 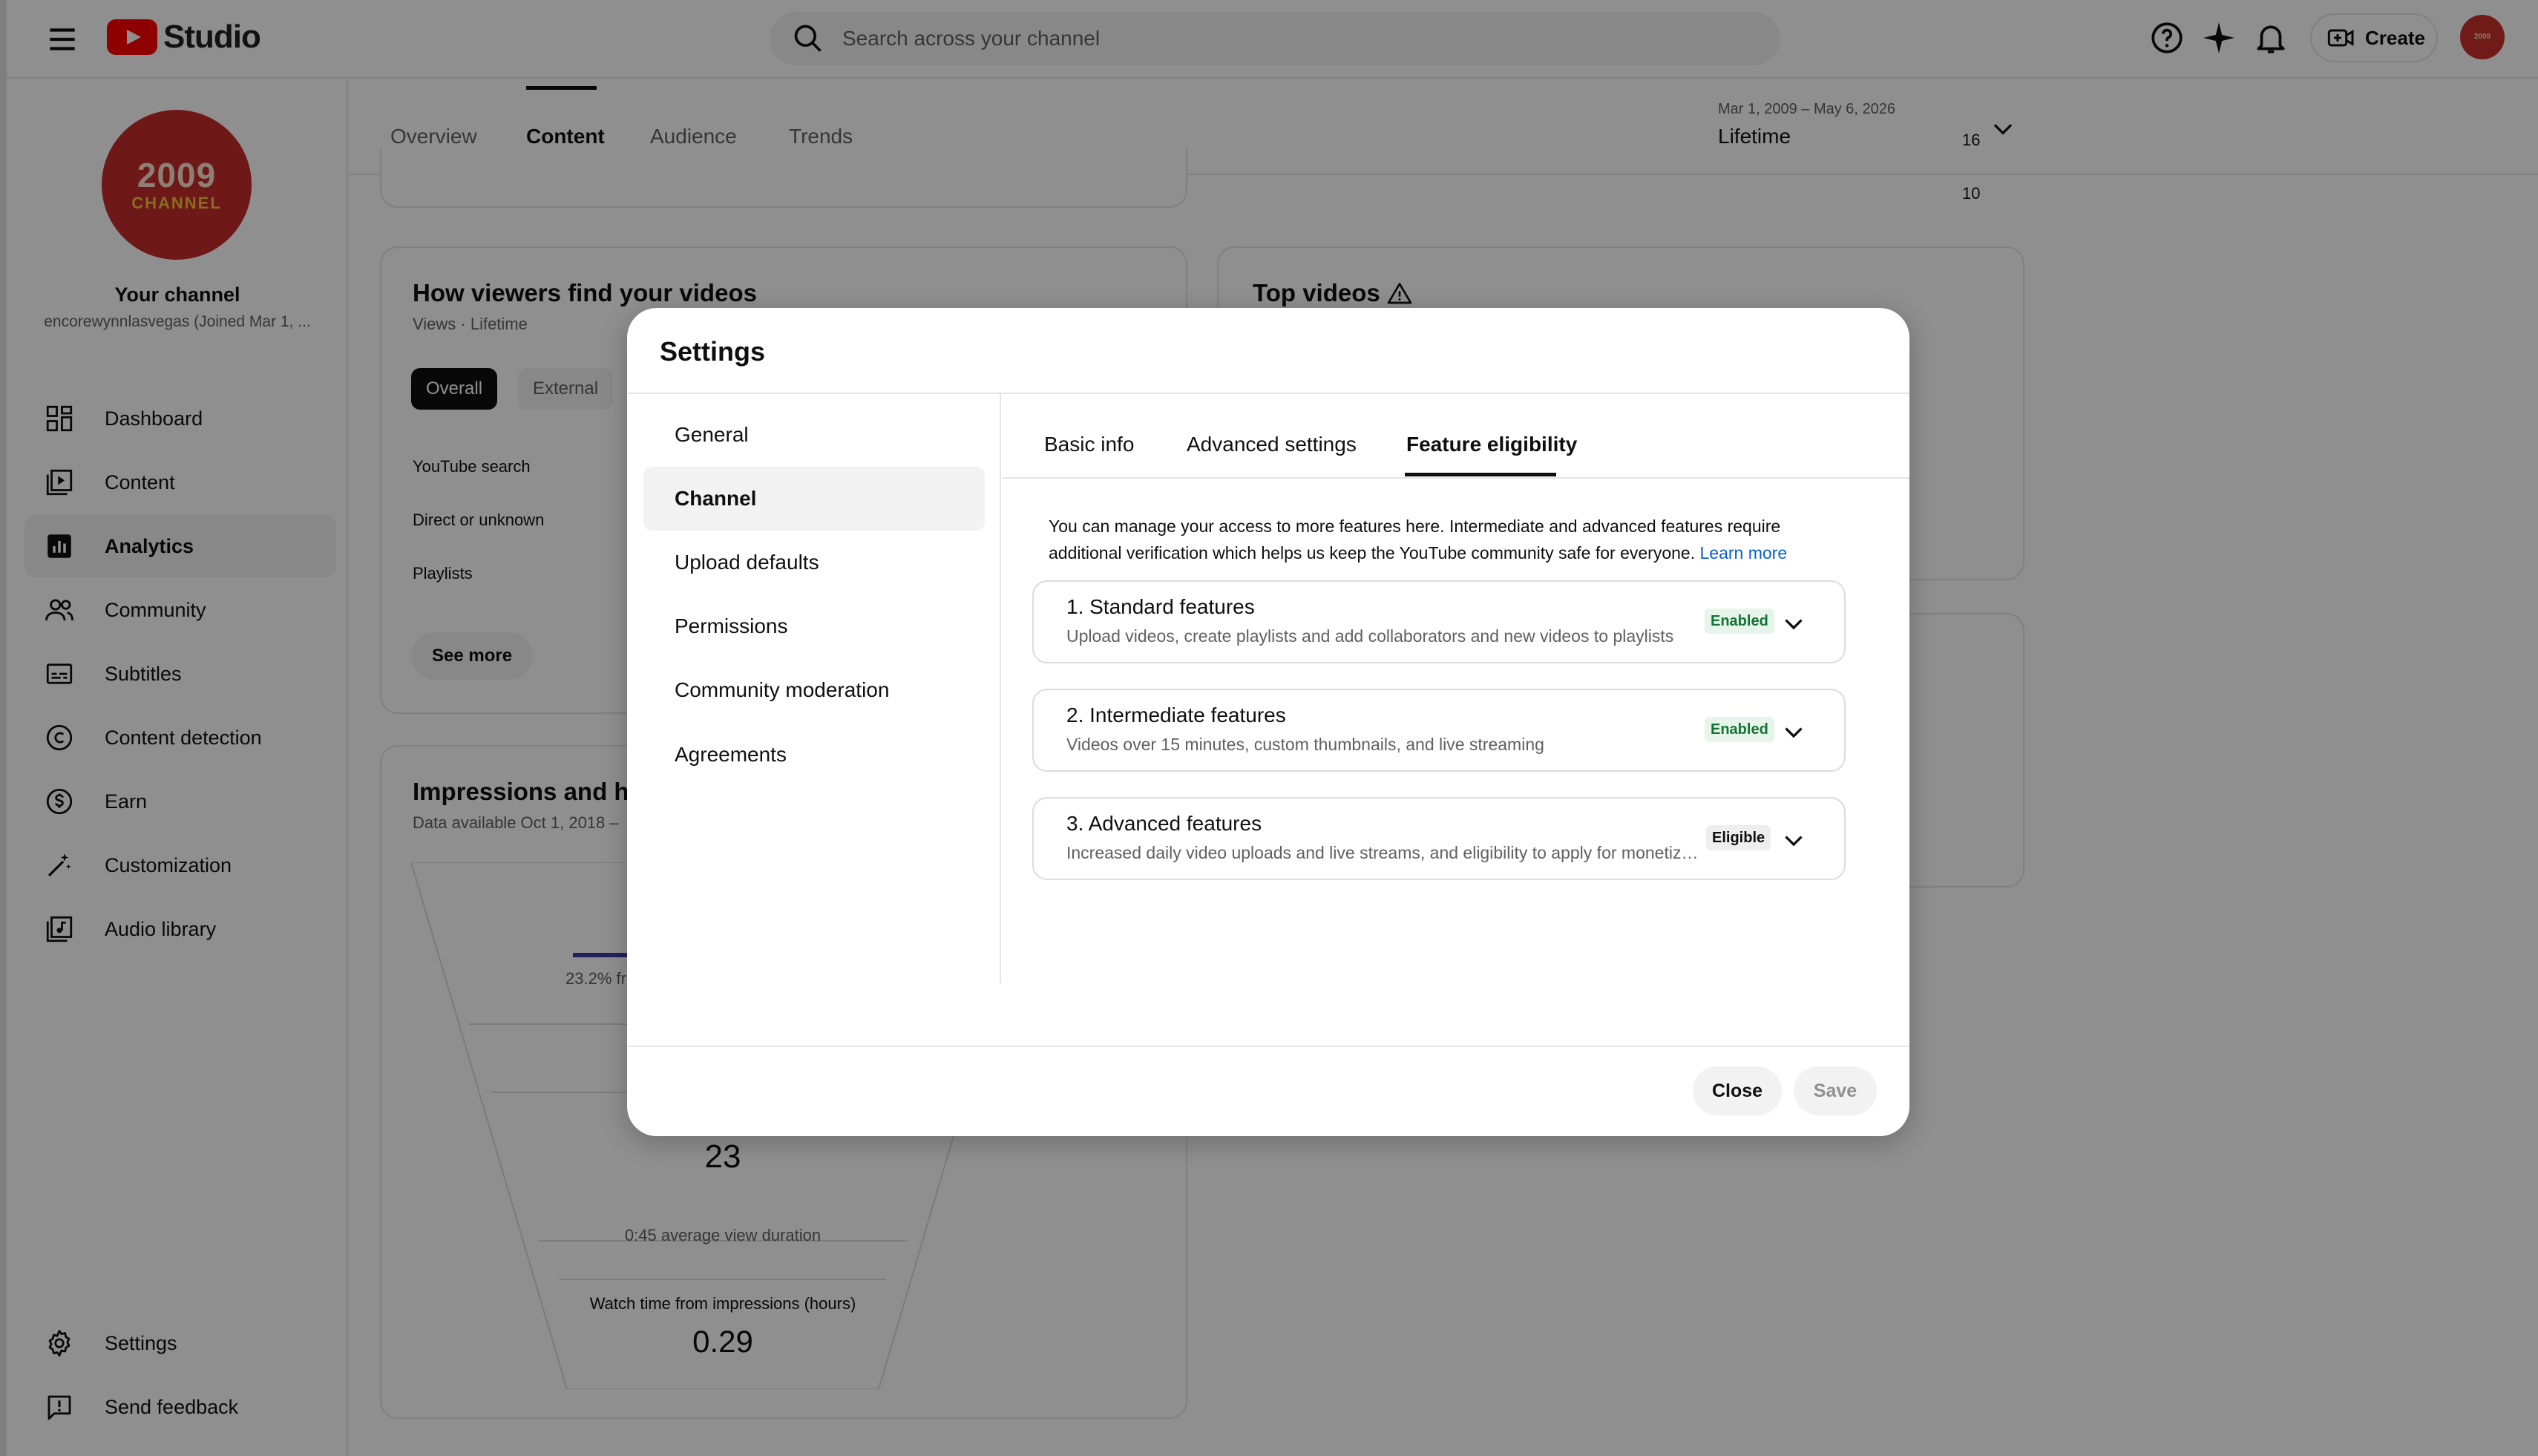 What do you see at coordinates (814, 562) in the screenshot?
I see `settings-nav-upload-defaults: Upload defaults` at bounding box center [814, 562].